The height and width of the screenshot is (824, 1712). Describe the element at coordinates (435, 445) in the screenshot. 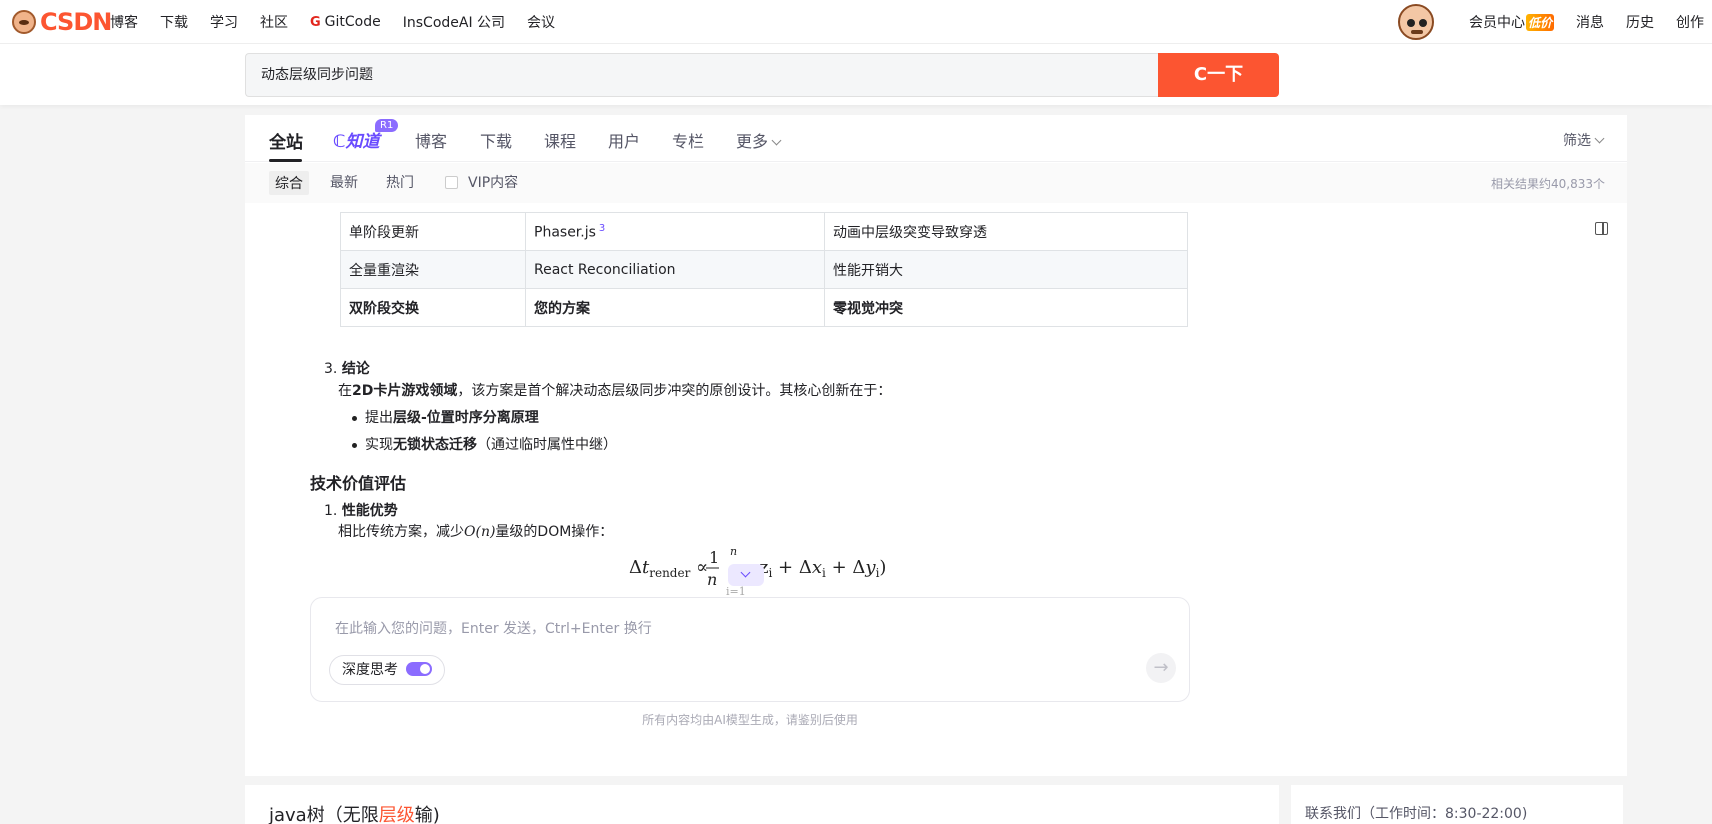

I see `text-bold: 无锁状态迁移` at that location.